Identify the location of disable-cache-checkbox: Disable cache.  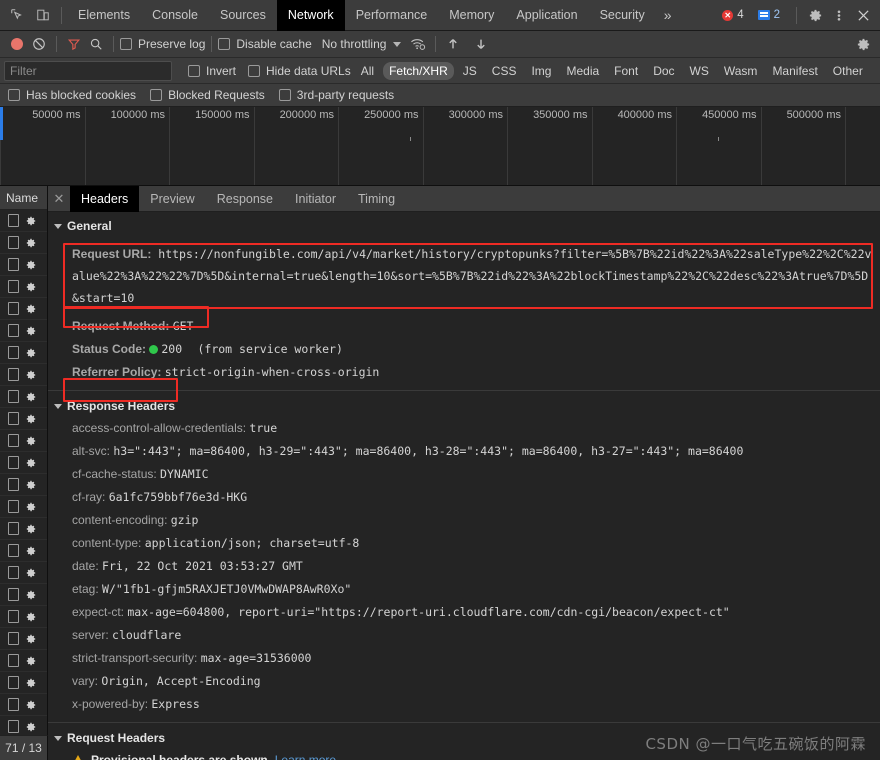
(265, 44).